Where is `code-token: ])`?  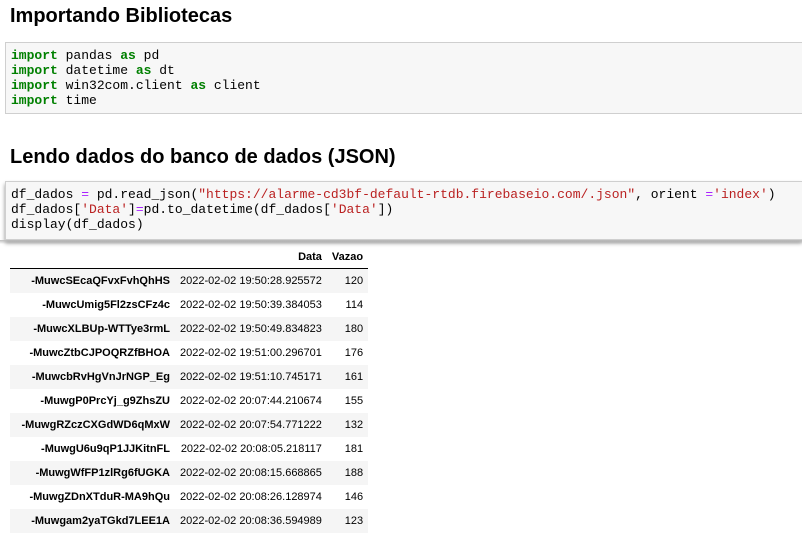
code-token: ]) is located at coordinates (385, 209).